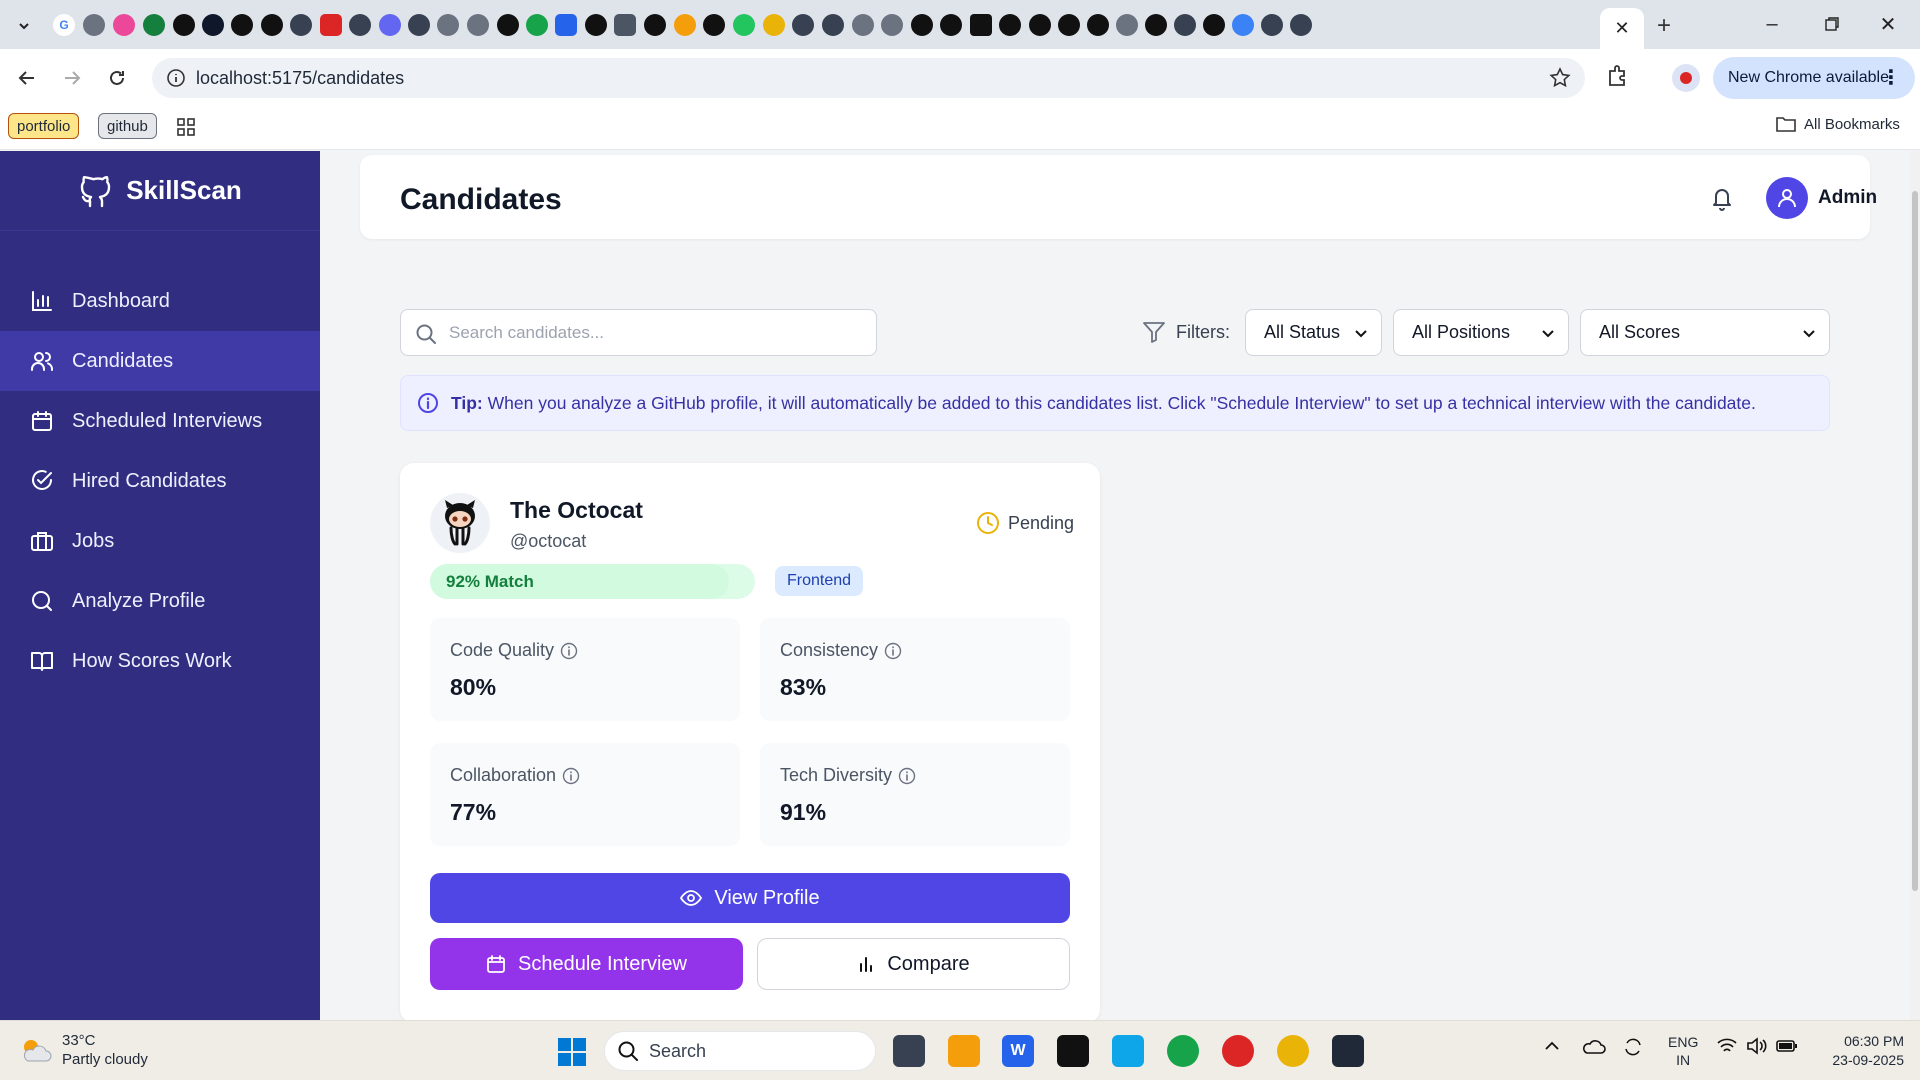  What do you see at coordinates (586, 964) in the screenshot?
I see `schedule-interview-button: Schedule Interview` at bounding box center [586, 964].